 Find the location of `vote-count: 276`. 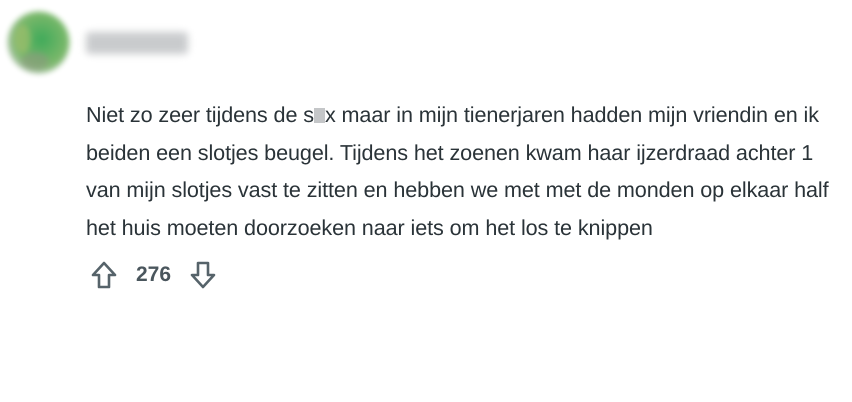

vote-count: 276 is located at coordinates (154, 275).